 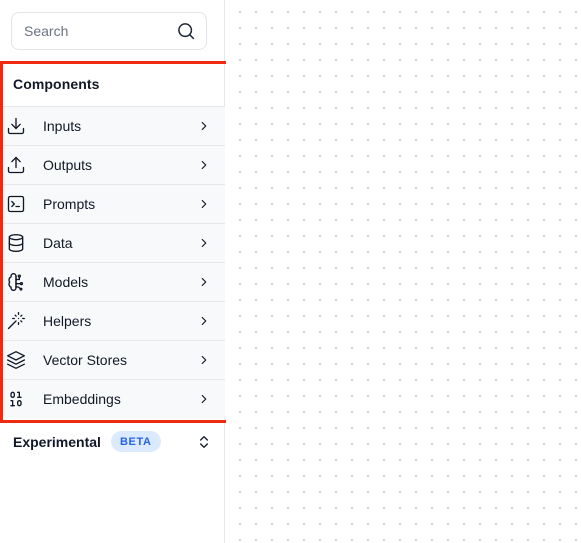 I want to click on search-box, so click(x=109, y=31).